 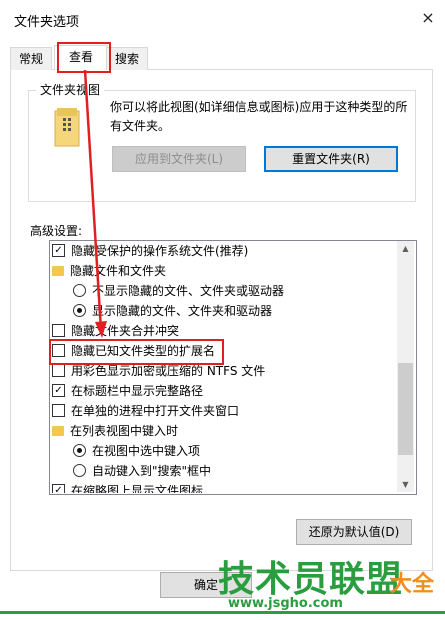 I want to click on advanced-item-label: 在缩略图上显示文件图标, so click(x=137, y=488).